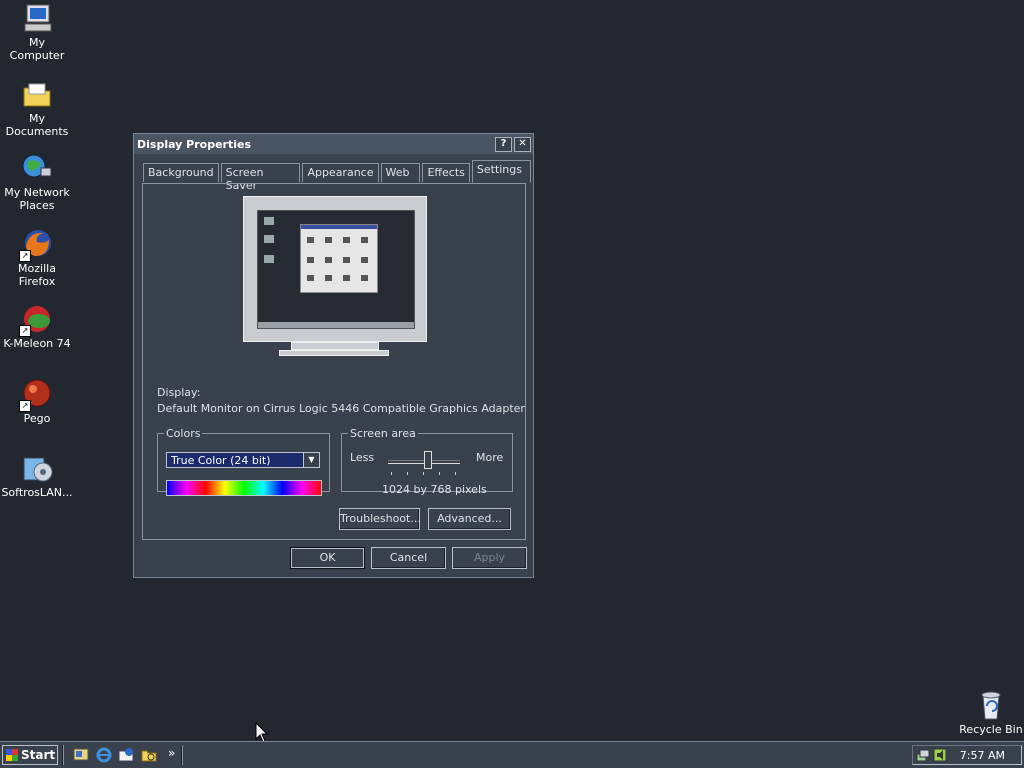 This screenshot has width=1024, height=768. What do you see at coordinates (183, 433) in the screenshot?
I see `colors-legend: Colors` at bounding box center [183, 433].